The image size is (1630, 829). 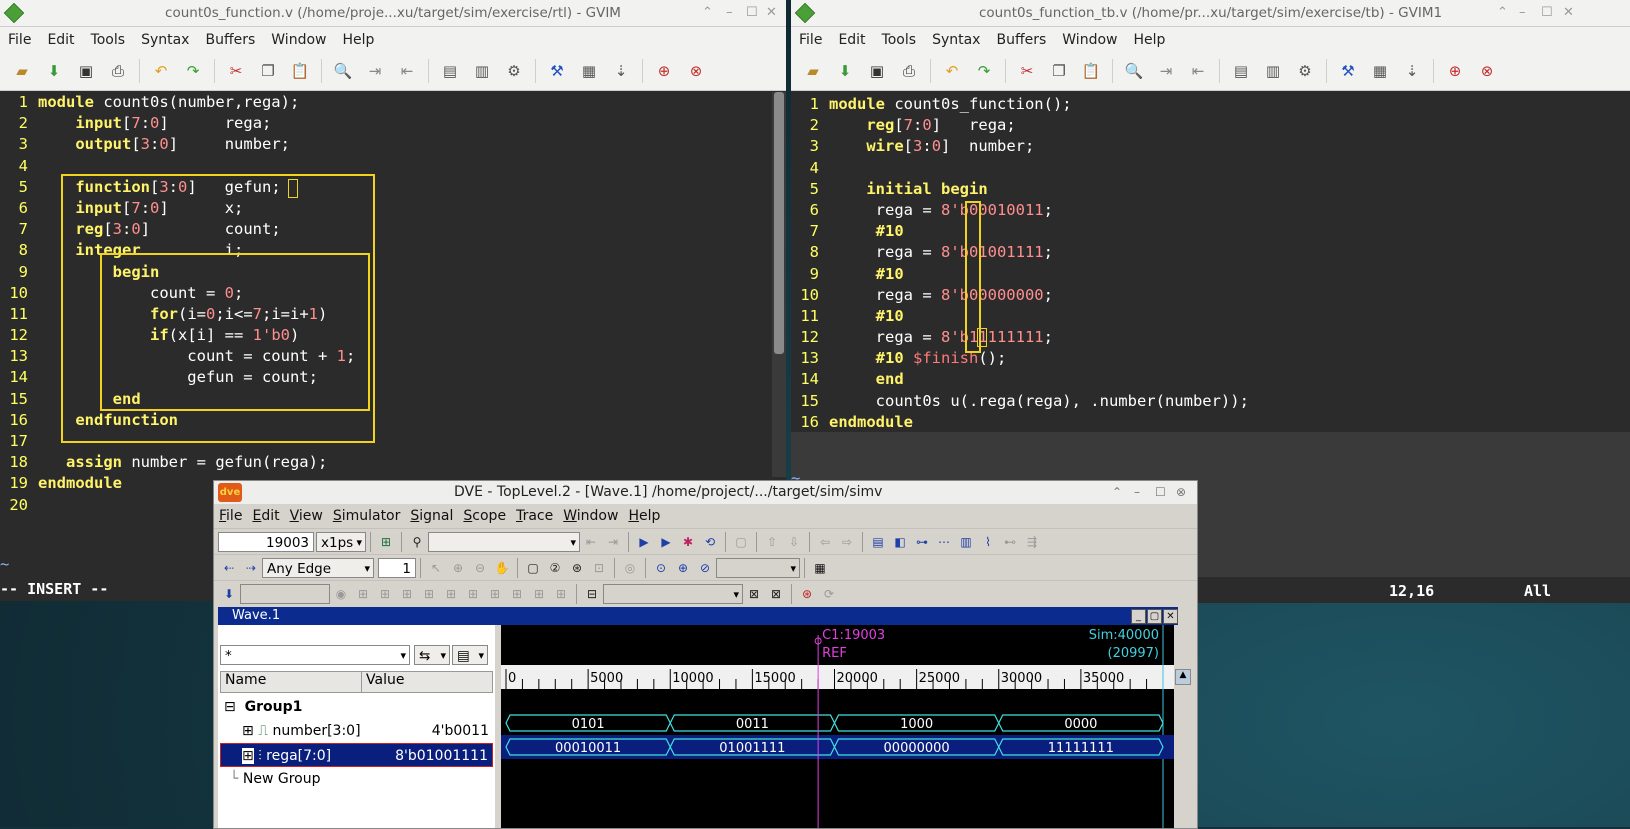 I want to click on marker-icon: ◎, so click(x=630, y=568).